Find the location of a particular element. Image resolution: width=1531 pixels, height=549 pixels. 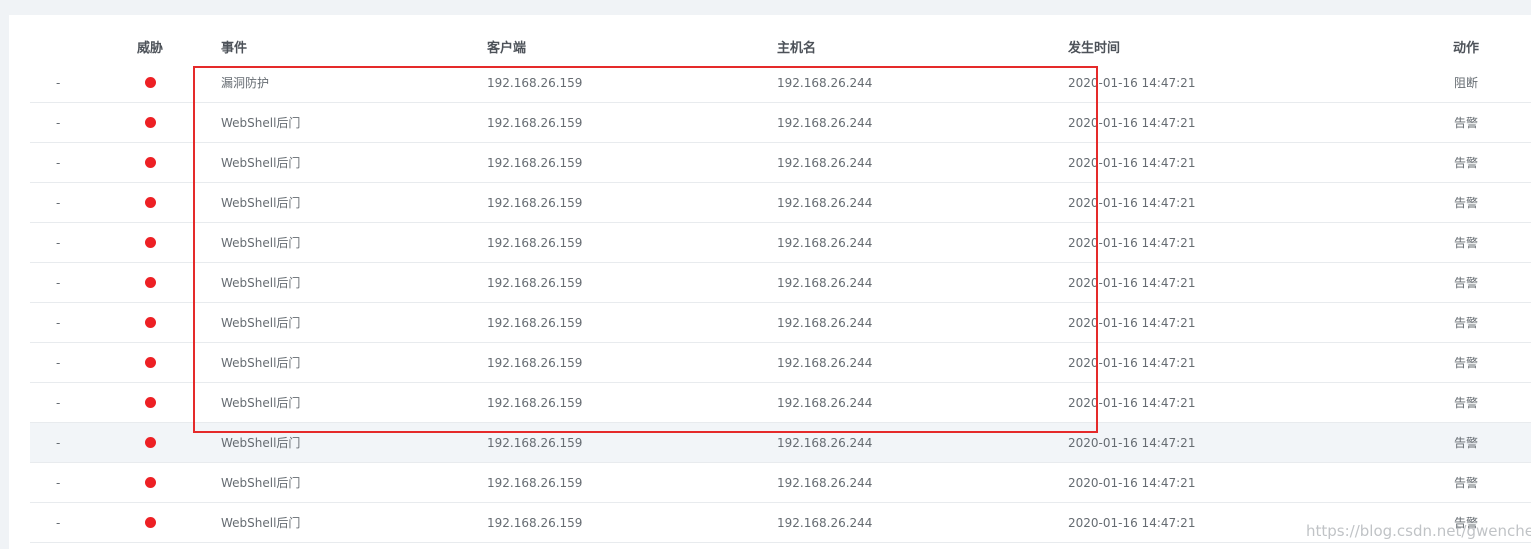

table-header: 威胁 事件 客户端 主机名 发生时间 动作 is located at coordinates (780, 46).